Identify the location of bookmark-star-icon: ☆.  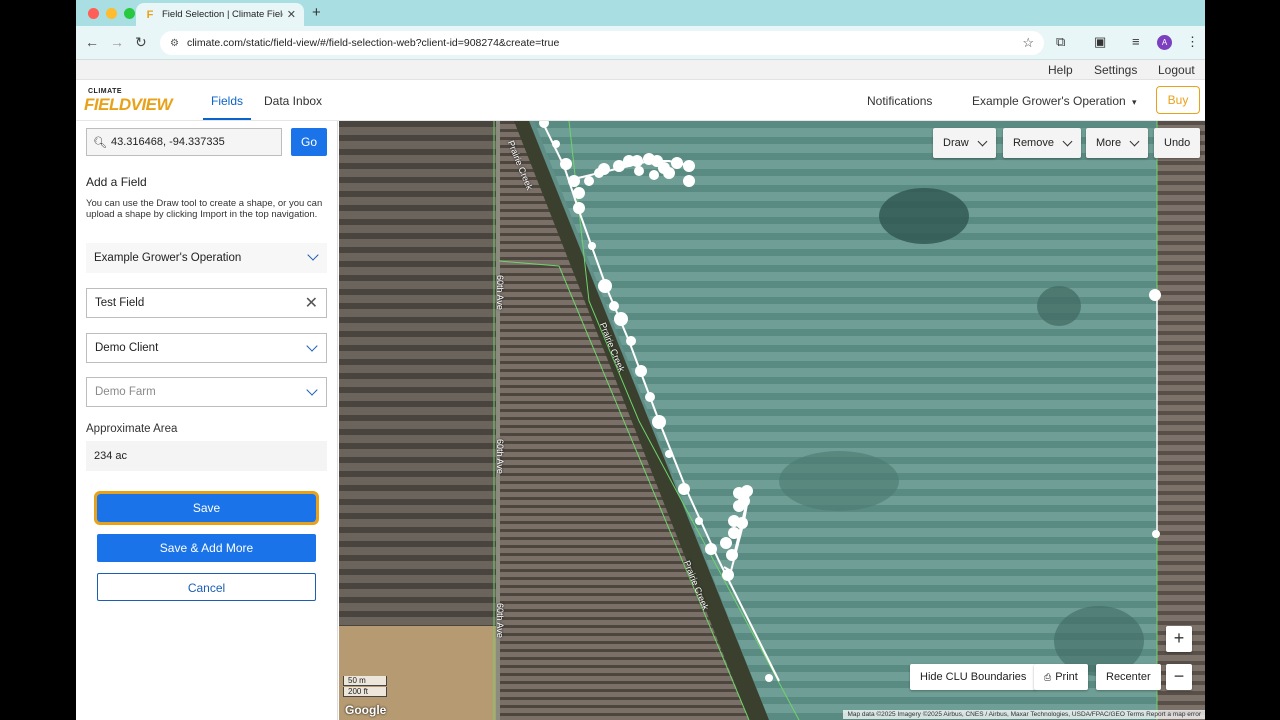
(1028, 43).